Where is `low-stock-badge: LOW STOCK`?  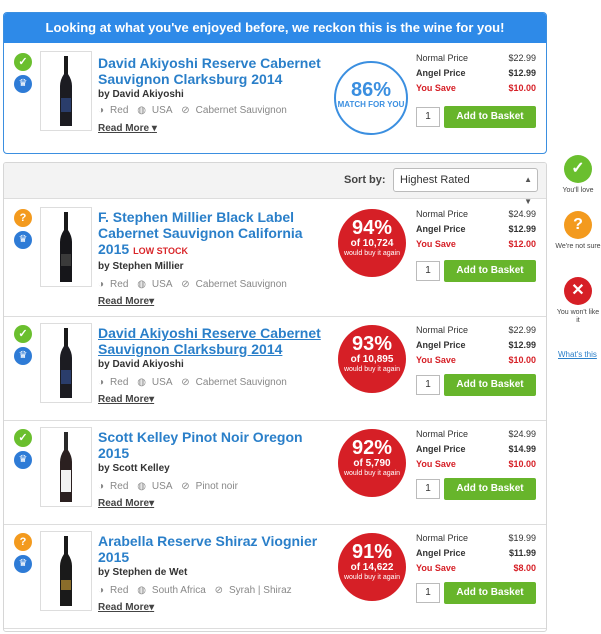
low-stock-badge: LOW STOCK is located at coordinates (160, 251).